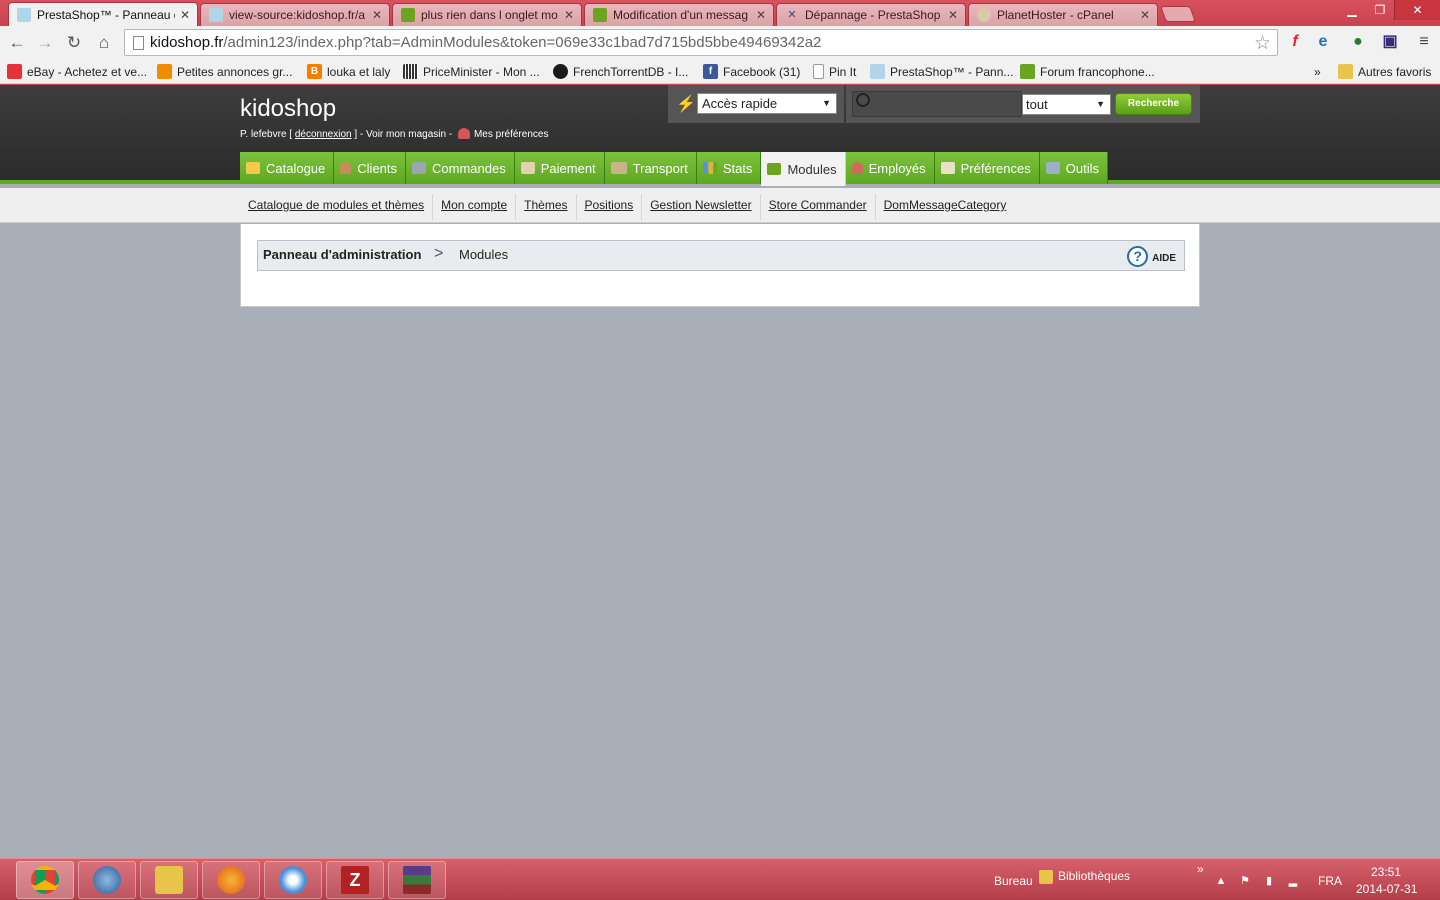  Describe the element at coordinates (410, 71) in the screenshot. I see `barcode-icon` at that location.